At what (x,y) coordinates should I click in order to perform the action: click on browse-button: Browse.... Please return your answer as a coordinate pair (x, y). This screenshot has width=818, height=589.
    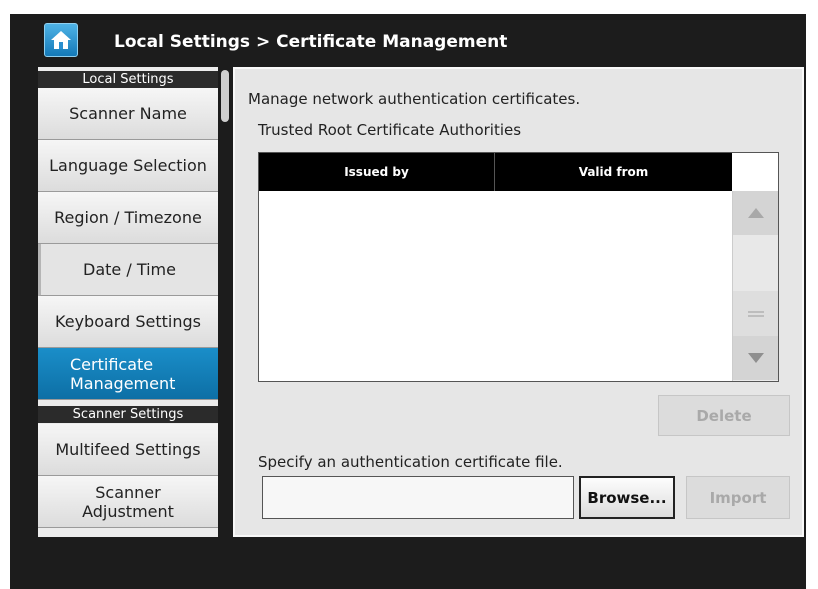
    Looking at the image, I should click on (627, 497).